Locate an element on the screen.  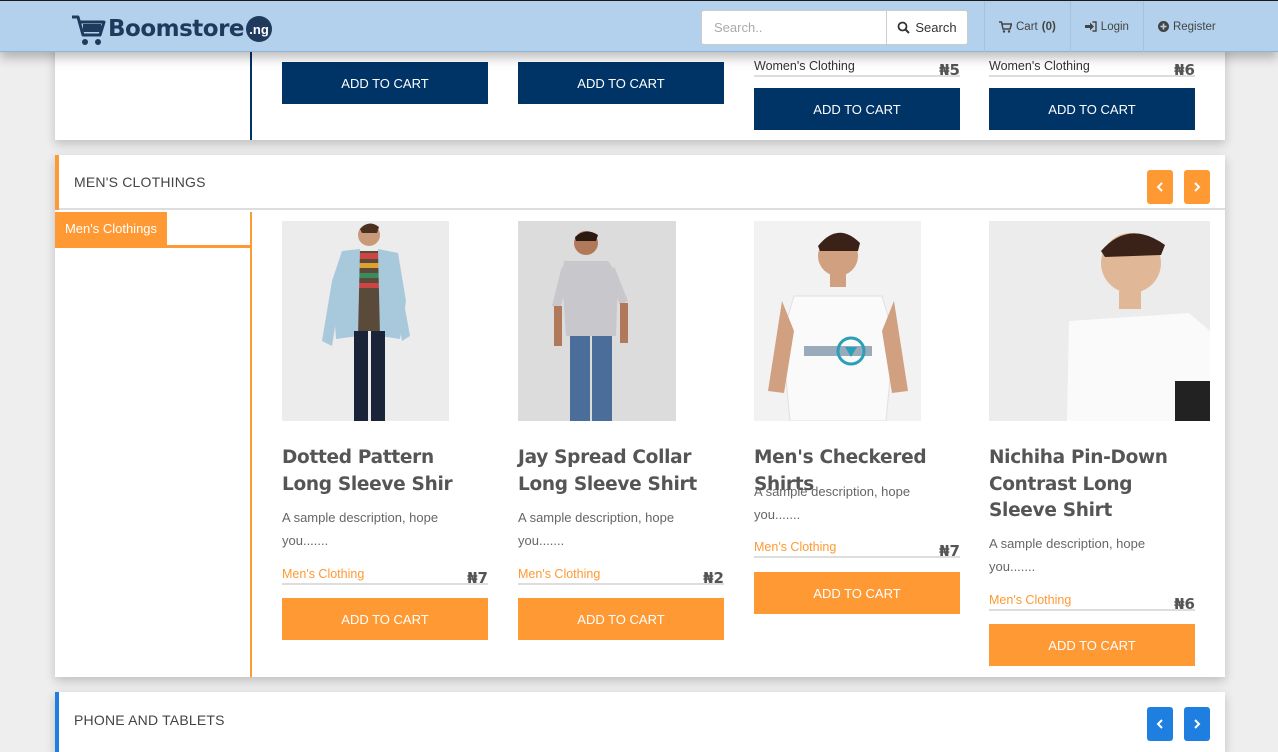
product-photo-denim-jacket is located at coordinates (365, 321).